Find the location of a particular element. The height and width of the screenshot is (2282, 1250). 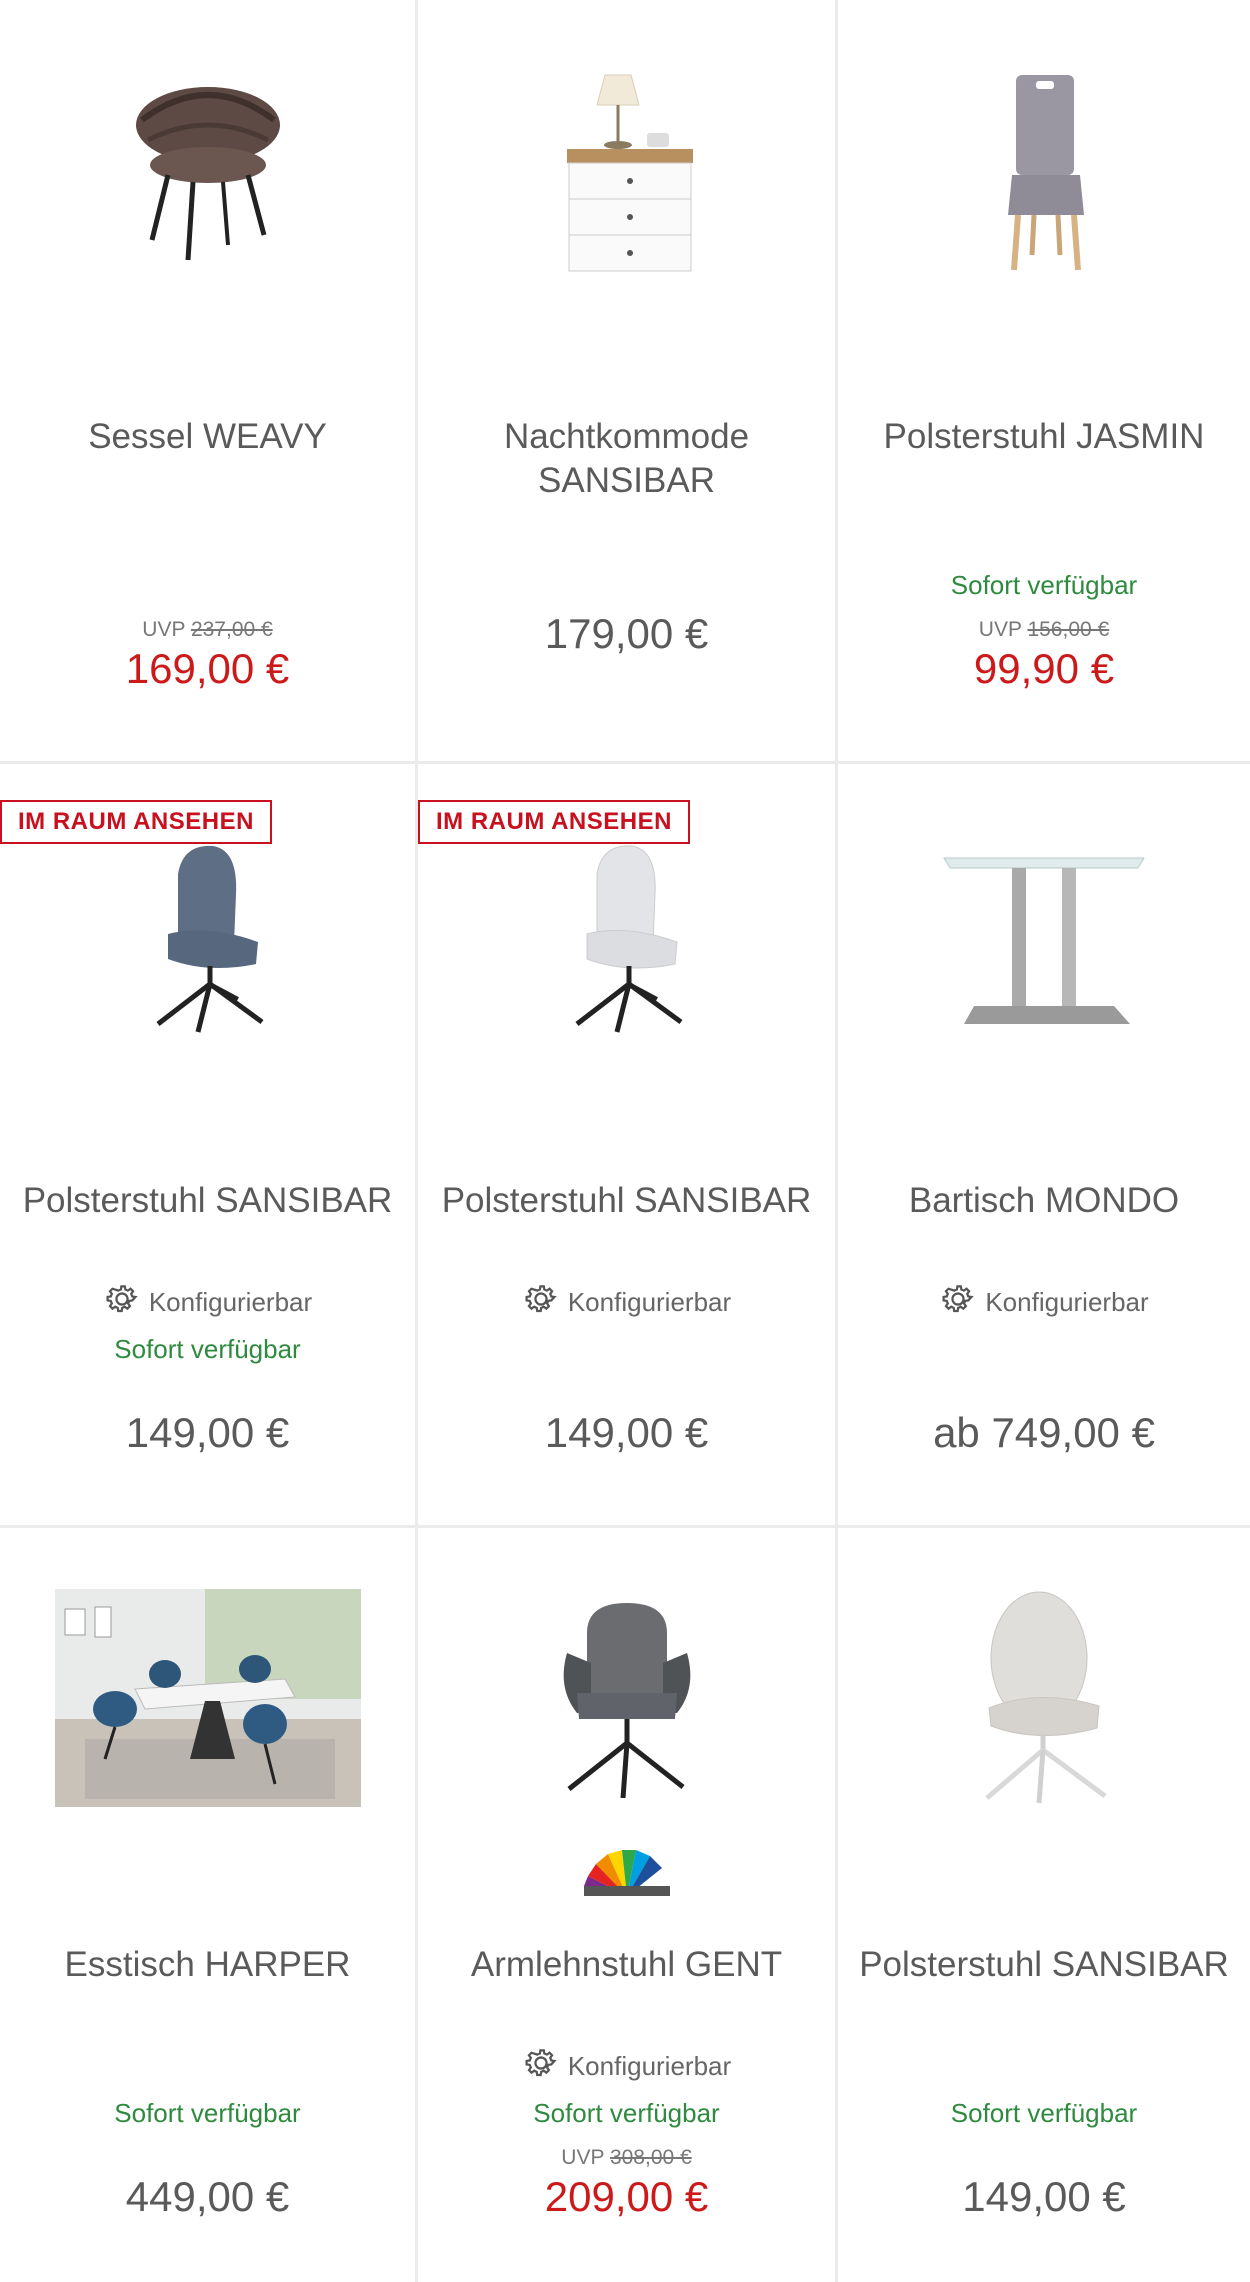

product-title: Polsterstuhl JASMIN is located at coordinates (1044, 437).